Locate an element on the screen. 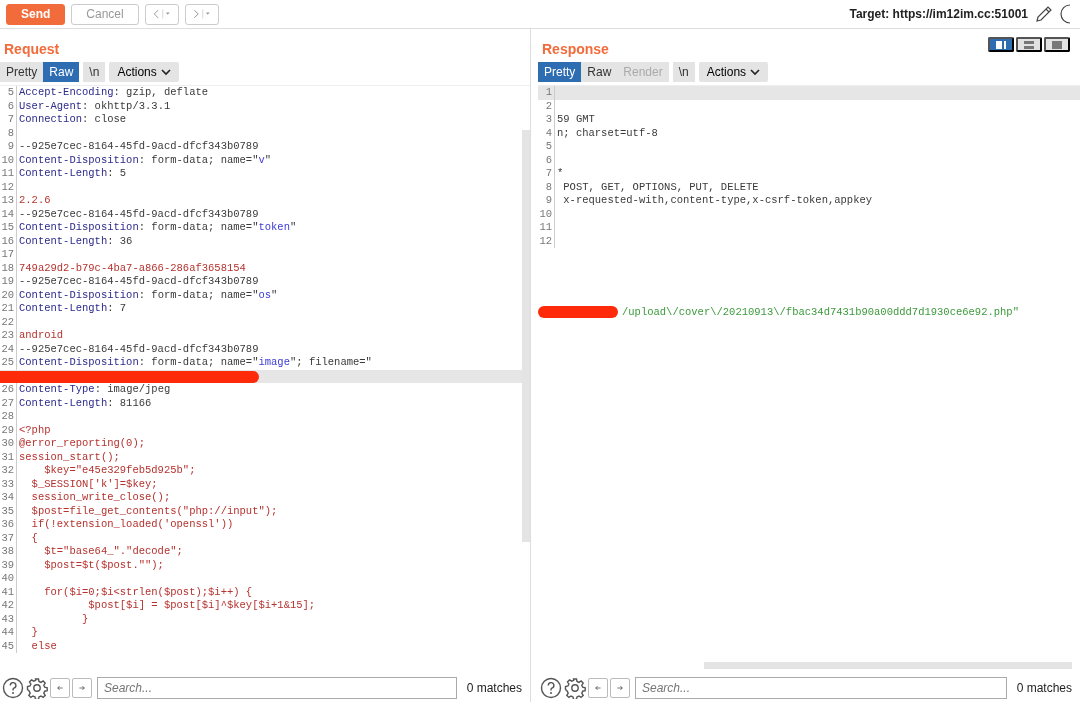  line-number: 28 is located at coordinates (8, 417).